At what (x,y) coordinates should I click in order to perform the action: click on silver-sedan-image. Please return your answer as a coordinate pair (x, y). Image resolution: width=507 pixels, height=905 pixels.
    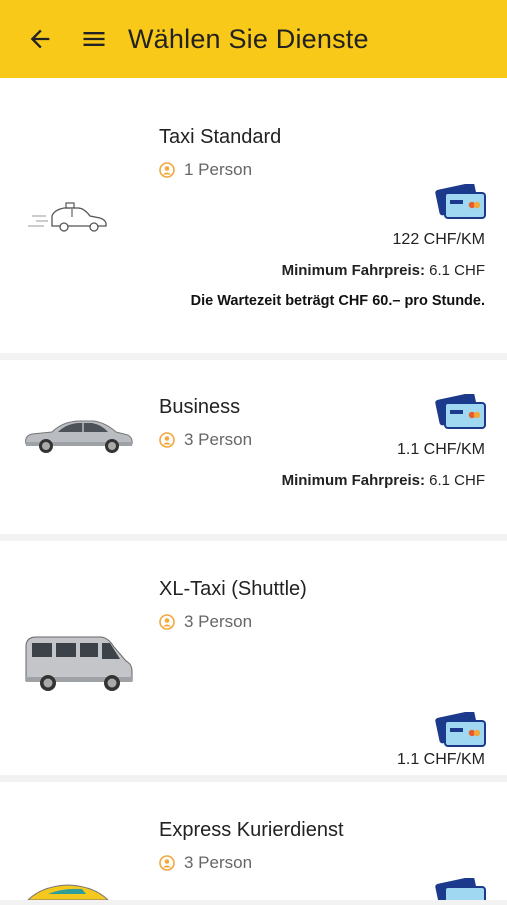
    Looking at the image, I should click on (78, 436).